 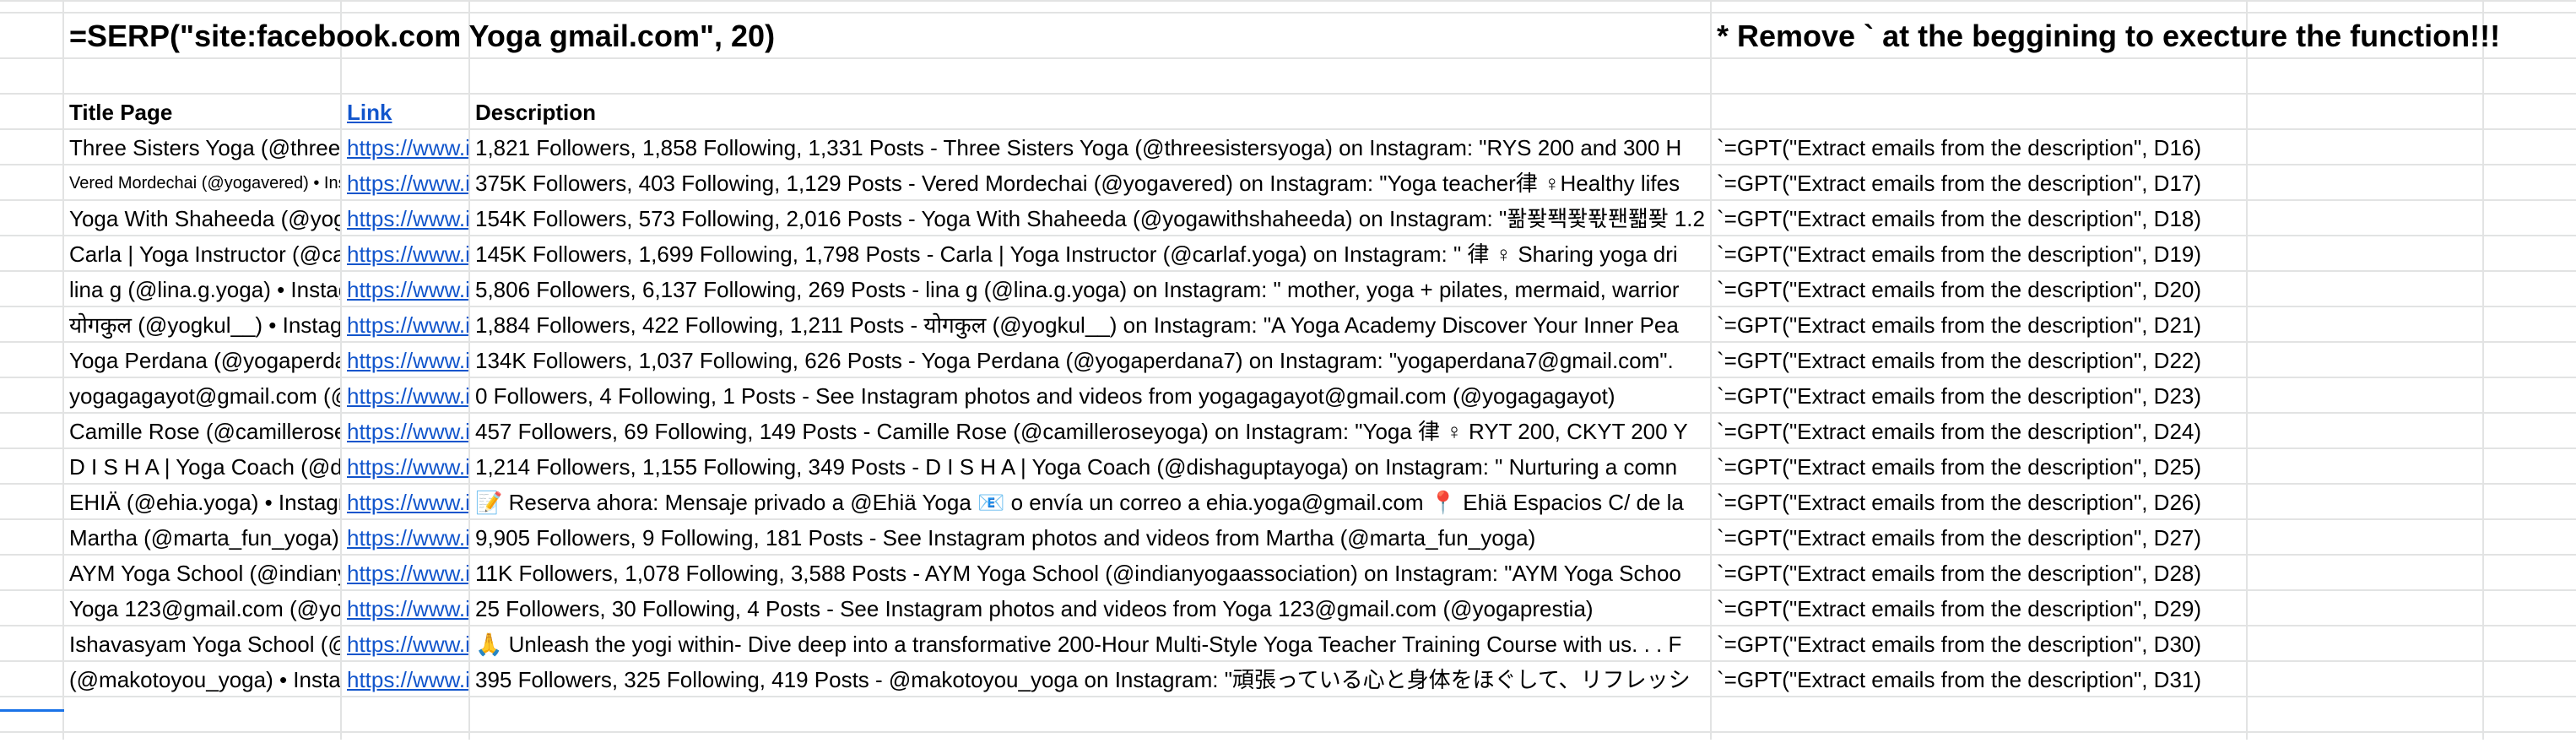 What do you see at coordinates (405, 113) in the screenshot?
I see `header-link: Link` at bounding box center [405, 113].